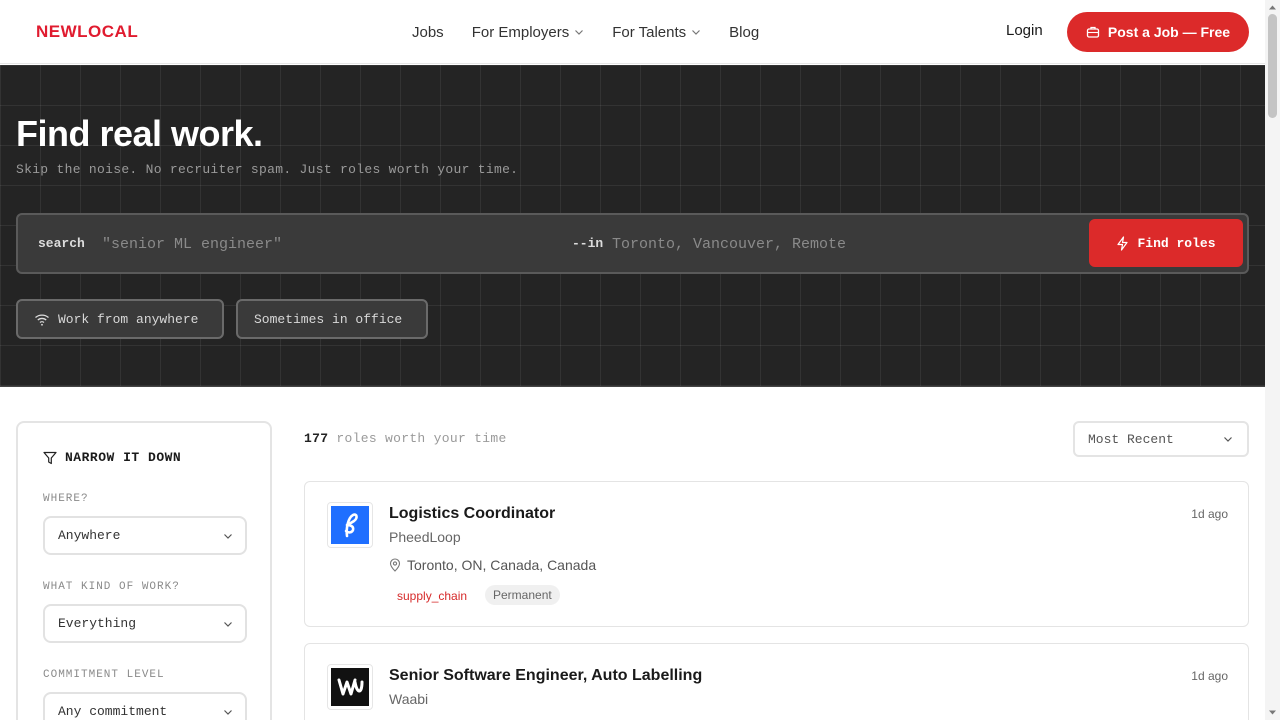  Describe the element at coordinates (1272, 360) in the screenshot. I see `page-scrollbar` at that location.